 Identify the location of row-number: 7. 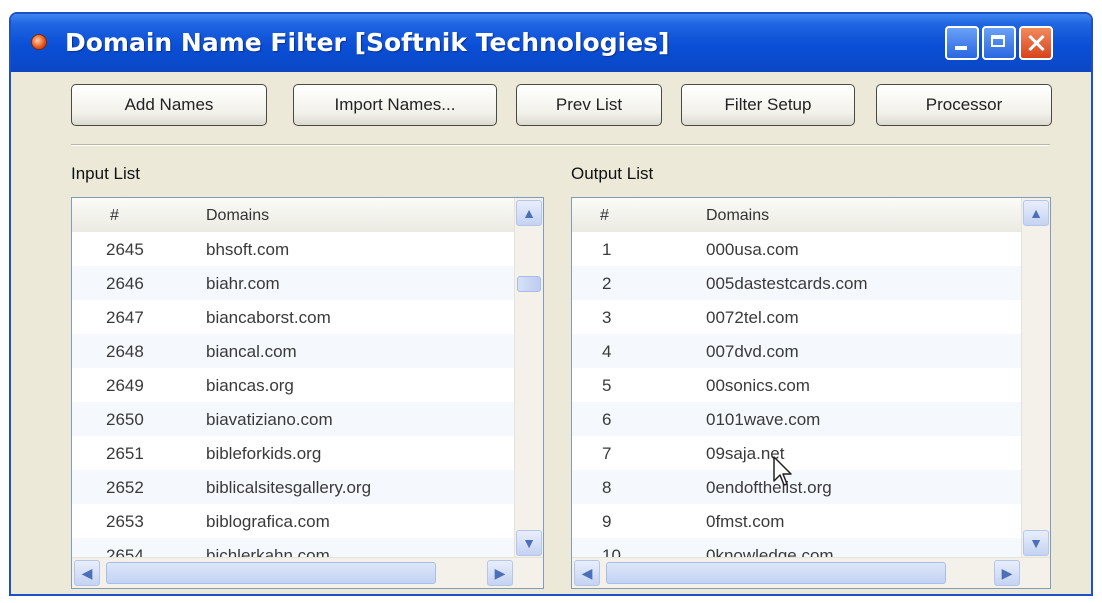
(607, 453).